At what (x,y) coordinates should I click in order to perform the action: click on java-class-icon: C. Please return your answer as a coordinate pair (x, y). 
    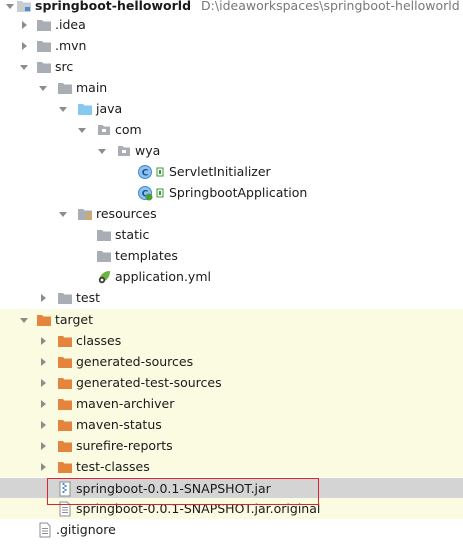
    Looking at the image, I should click on (145, 172).